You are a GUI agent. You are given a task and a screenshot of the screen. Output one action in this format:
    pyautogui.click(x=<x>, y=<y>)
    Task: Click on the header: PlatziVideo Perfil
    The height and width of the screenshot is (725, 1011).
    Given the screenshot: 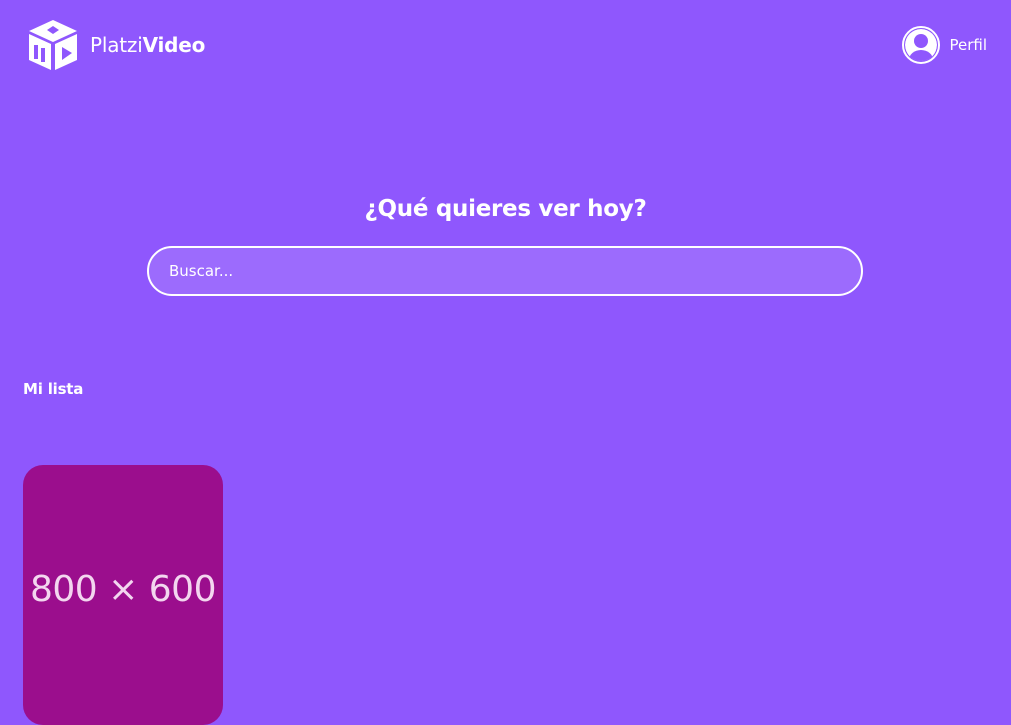 What is the action you would take?
    pyautogui.click(x=505, y=45)
    